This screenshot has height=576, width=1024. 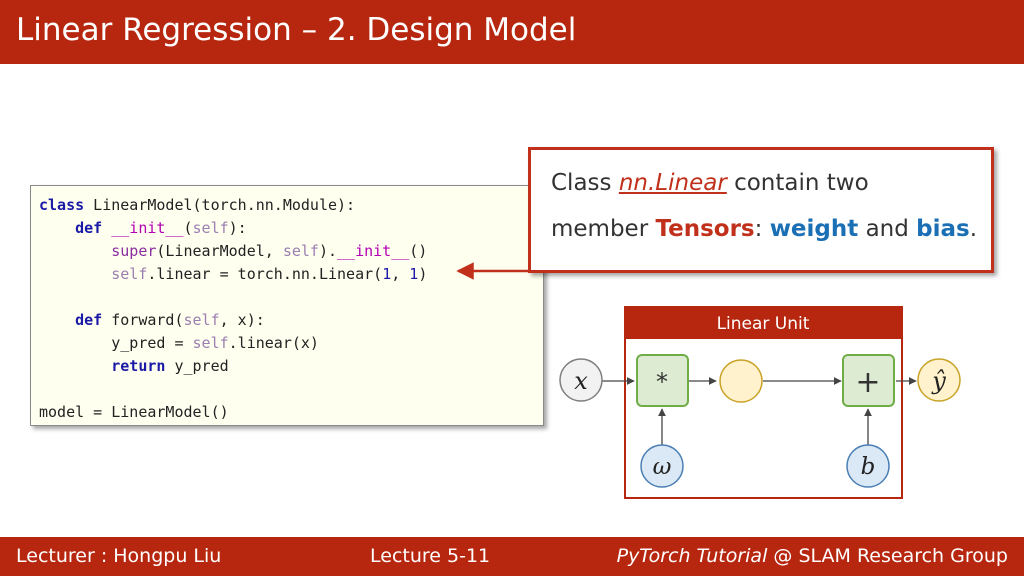 I want to click on footer-lecturer: Lecturer : Hongpu Liu, so click(x=119, y=556).